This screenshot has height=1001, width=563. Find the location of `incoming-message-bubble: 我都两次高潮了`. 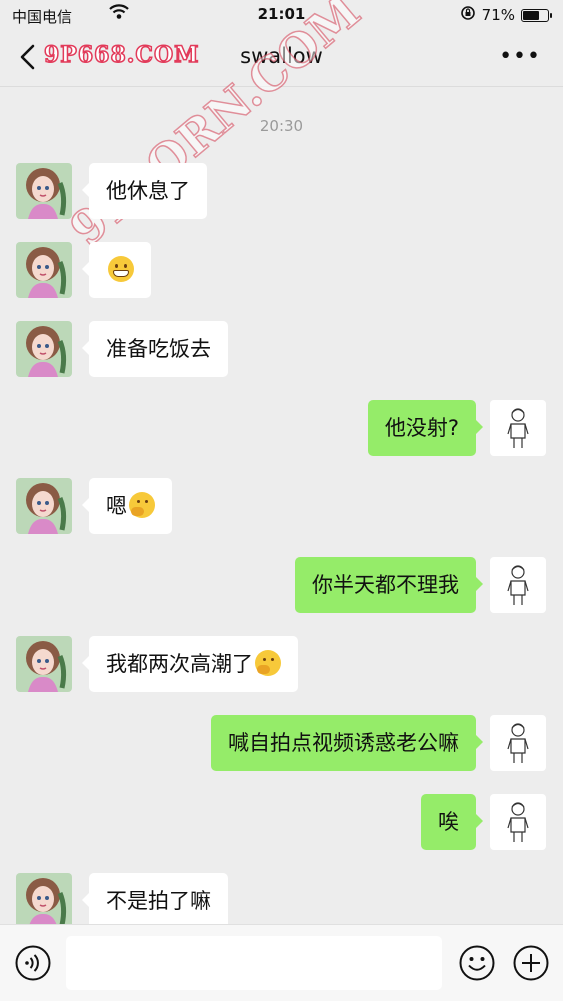

incoming-message-bubble: 我都两次高潮了 is located at coordinates (190, 664).